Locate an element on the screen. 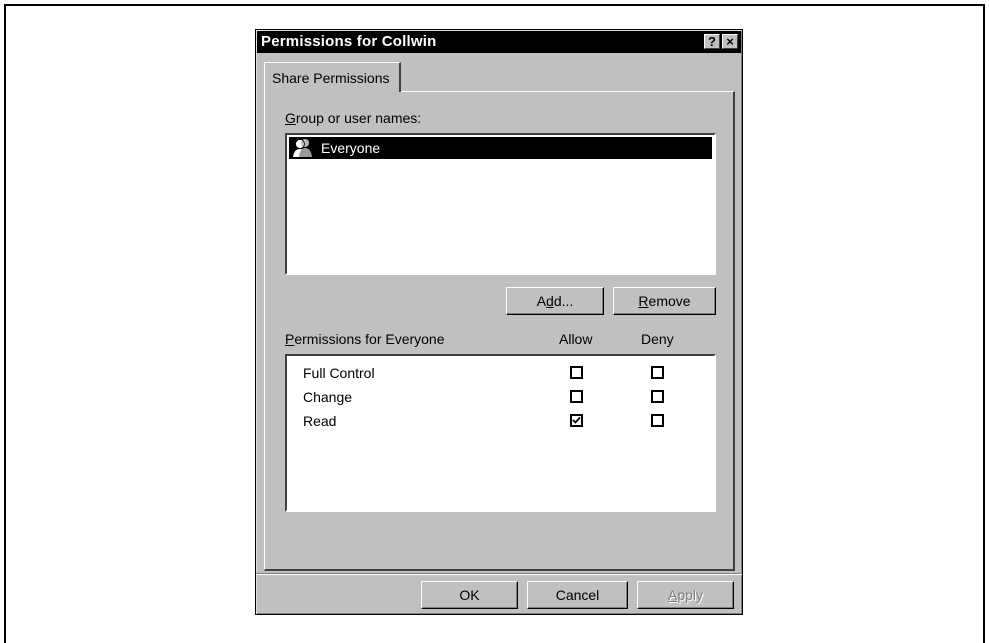 Image resolution: width=989 pixels, height=643 pixels. permission-row-full-control: Full Control is located at coordinates (500, 374).